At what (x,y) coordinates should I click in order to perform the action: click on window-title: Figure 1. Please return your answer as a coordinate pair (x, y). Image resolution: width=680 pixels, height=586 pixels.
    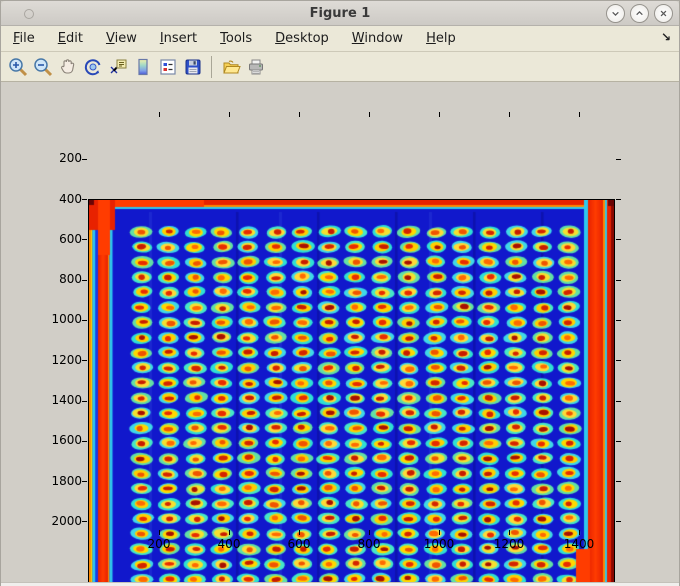
    Looking at the image, I should click on (340, 13).